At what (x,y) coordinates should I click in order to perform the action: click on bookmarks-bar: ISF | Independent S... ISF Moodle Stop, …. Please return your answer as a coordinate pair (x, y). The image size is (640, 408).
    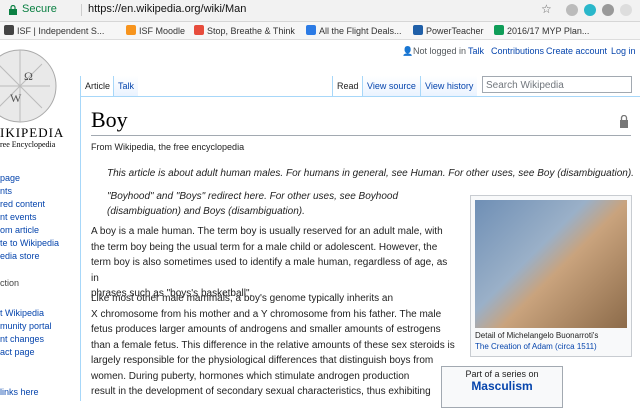
    Looking at the image, I should click on (320, 31).